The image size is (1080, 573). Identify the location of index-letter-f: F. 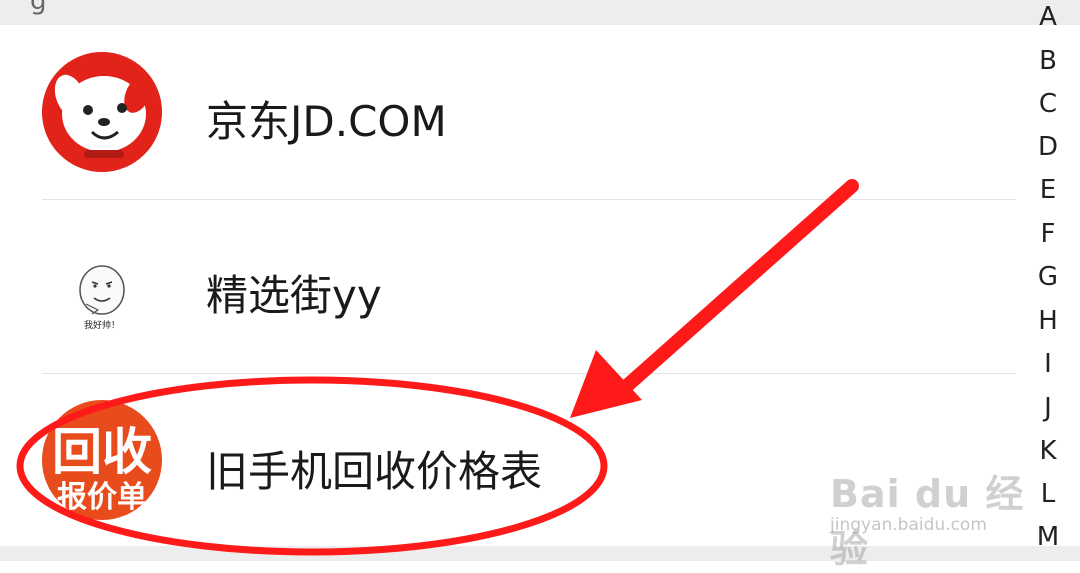
(1048, 234).